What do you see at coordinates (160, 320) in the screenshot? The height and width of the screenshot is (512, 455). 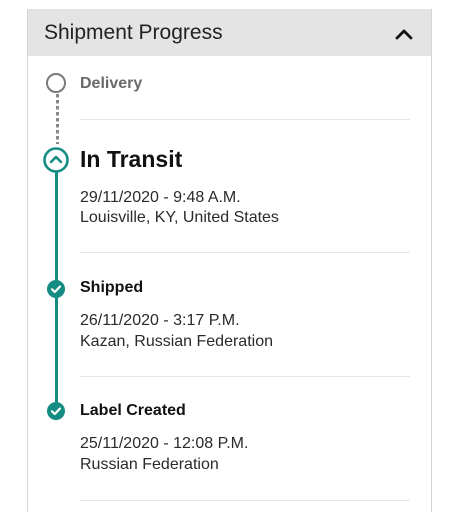 I see `shipped-datetime: 26/11/2020 - 3:17 P.M.` at bounding box center [160, 320].